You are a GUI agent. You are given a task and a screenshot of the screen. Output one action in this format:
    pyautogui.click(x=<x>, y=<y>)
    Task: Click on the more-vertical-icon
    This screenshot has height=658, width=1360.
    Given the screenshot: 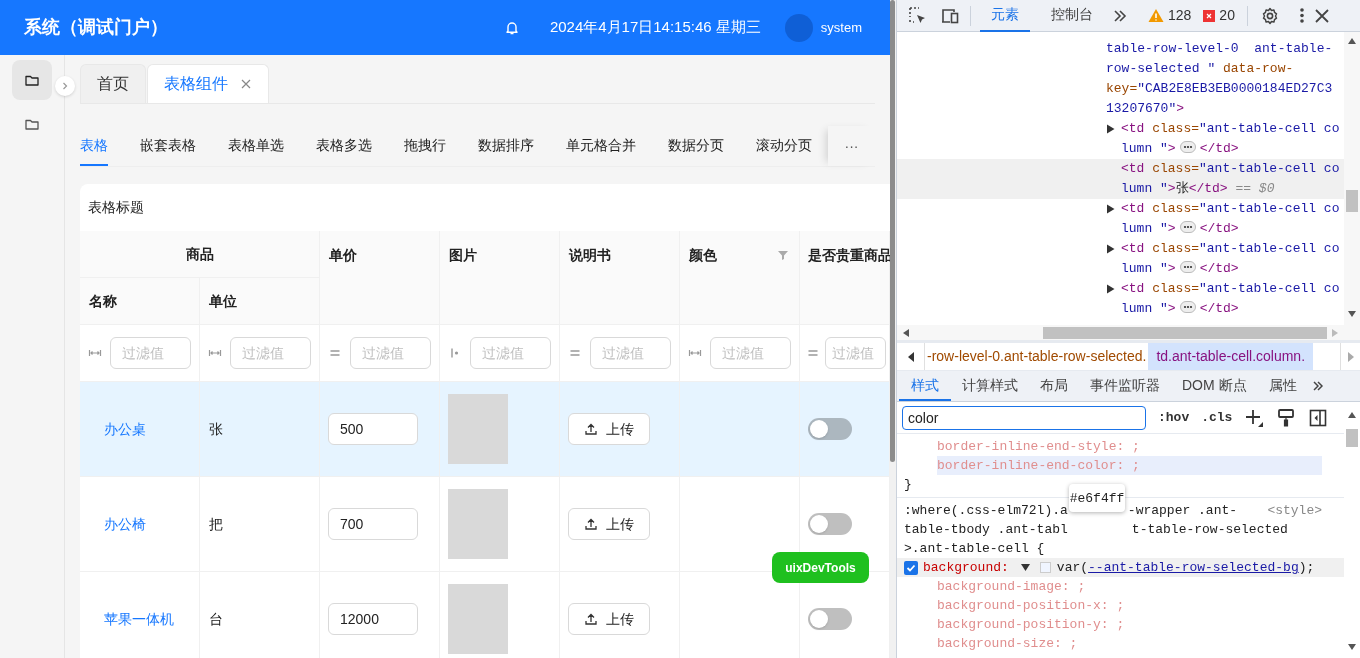 What is the action you would take?
    pyautogui.click(x=1301, y=15)
    